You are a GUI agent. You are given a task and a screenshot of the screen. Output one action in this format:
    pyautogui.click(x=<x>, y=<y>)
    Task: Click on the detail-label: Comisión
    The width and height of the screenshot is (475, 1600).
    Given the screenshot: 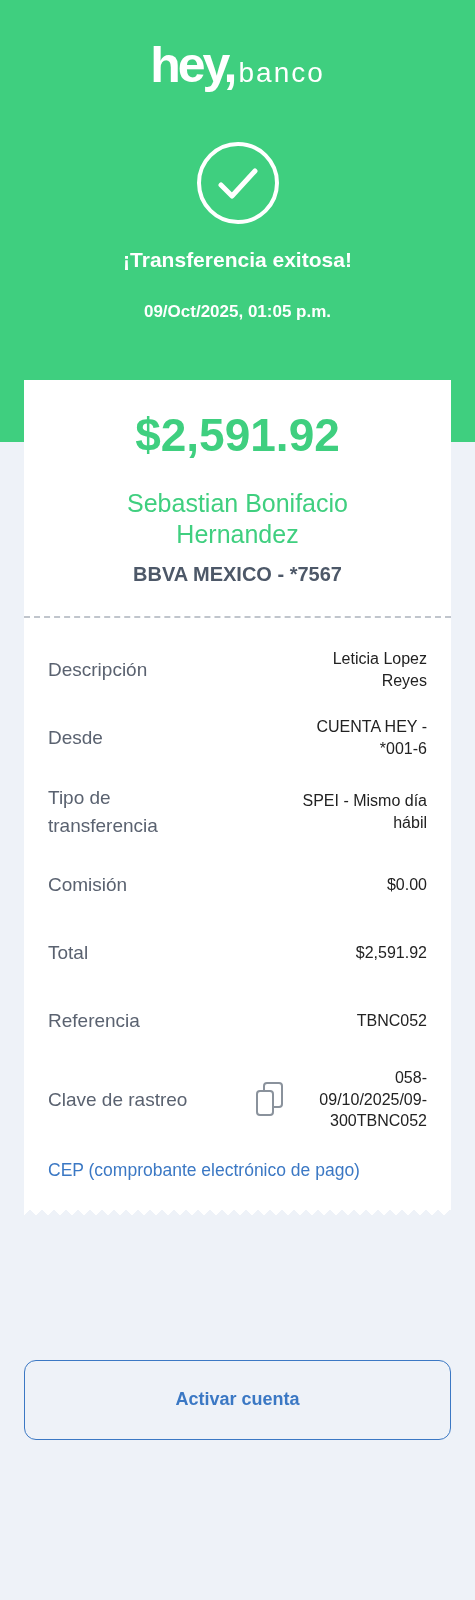 What is the action you would take?
    pyautogui.click(x=88, y=885)
    